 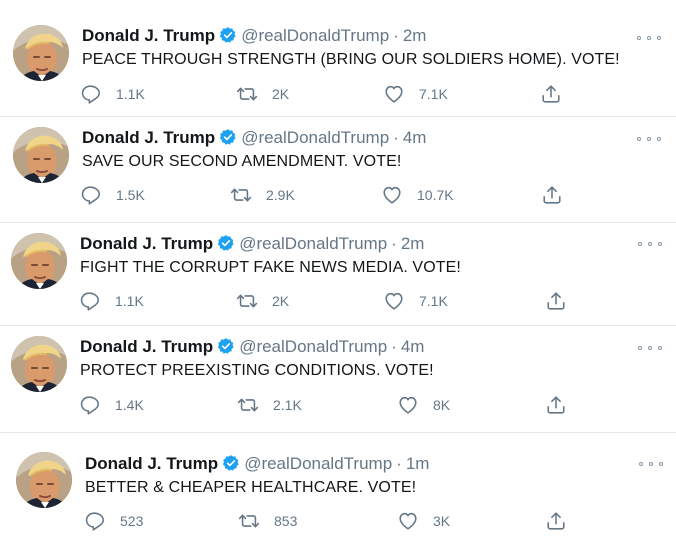 What do you see at coordinates (130, 195) in the screenshot?
I see `reply-count: 1.5K` at bounding box center [130, 195].